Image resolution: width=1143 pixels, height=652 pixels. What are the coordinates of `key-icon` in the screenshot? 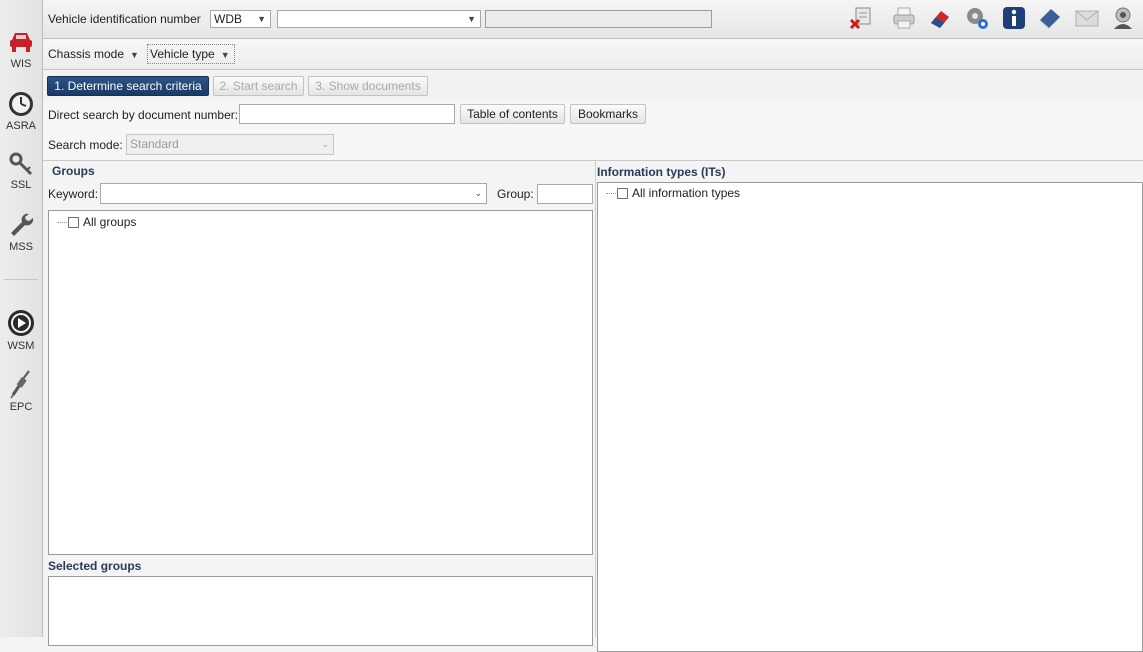 It's located at (21, 164).